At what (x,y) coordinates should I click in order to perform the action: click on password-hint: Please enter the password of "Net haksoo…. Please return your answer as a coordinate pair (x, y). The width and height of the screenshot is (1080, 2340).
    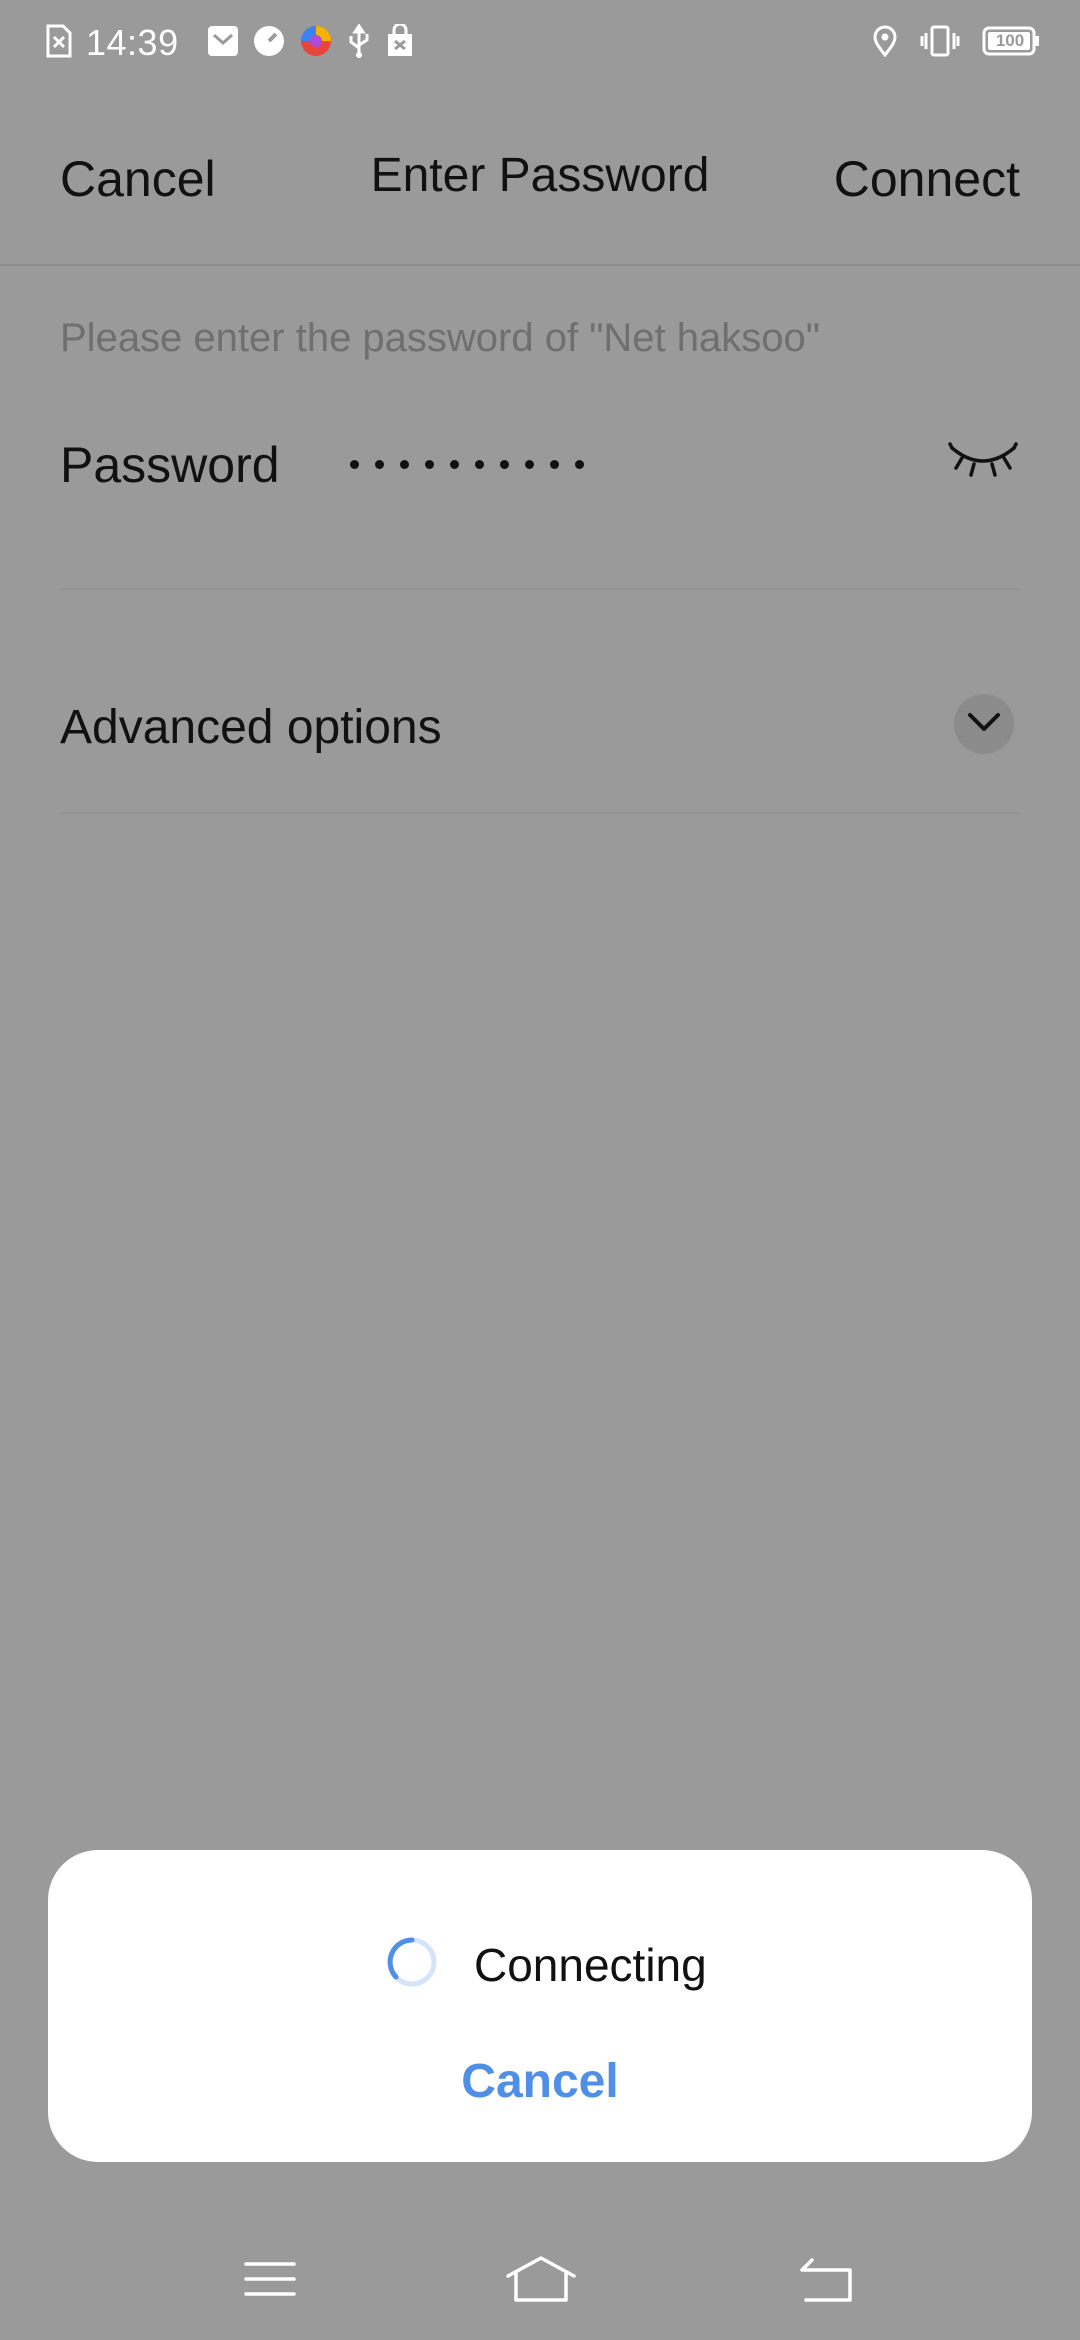
    Looking at the image, I should click on (440, 338).